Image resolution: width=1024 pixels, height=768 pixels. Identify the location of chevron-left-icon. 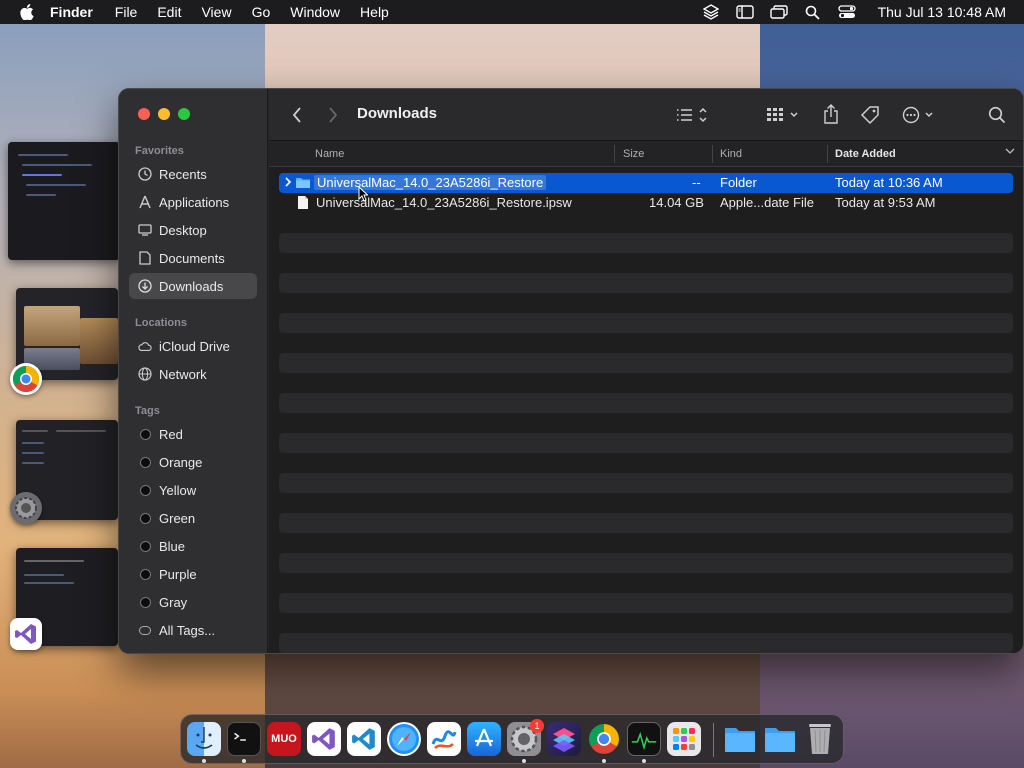
(296, 115).